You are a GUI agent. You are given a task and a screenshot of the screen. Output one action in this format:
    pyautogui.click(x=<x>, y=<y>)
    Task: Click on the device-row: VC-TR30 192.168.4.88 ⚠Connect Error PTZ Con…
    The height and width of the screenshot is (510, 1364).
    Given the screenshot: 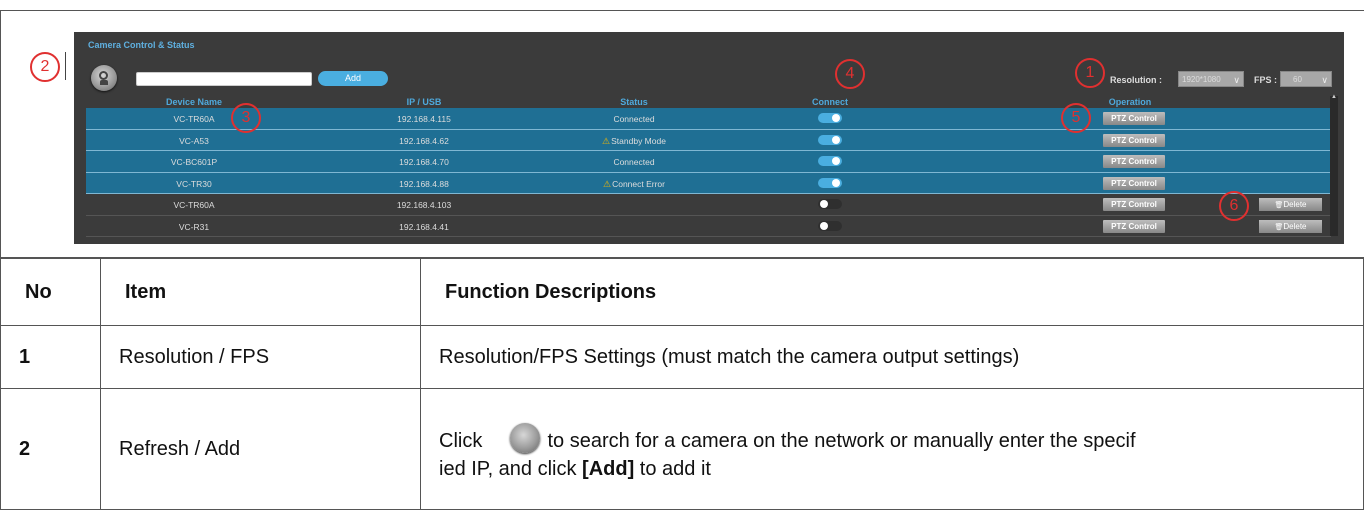 What is the action you would take?
    pyautogui.click(x=708, y=183)
    